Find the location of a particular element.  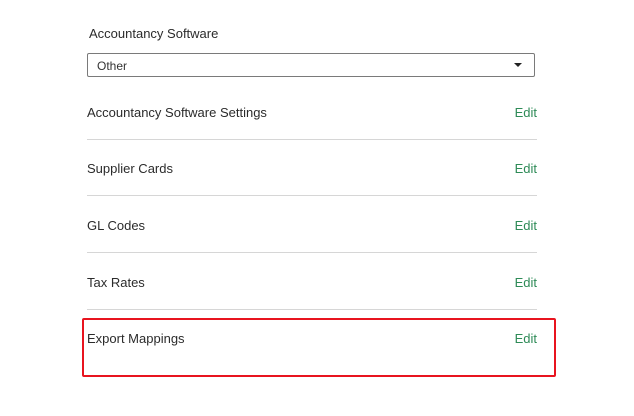

settings-row-supplier-cards: Supplier Cards Edit is located at coordinates (312, 168).